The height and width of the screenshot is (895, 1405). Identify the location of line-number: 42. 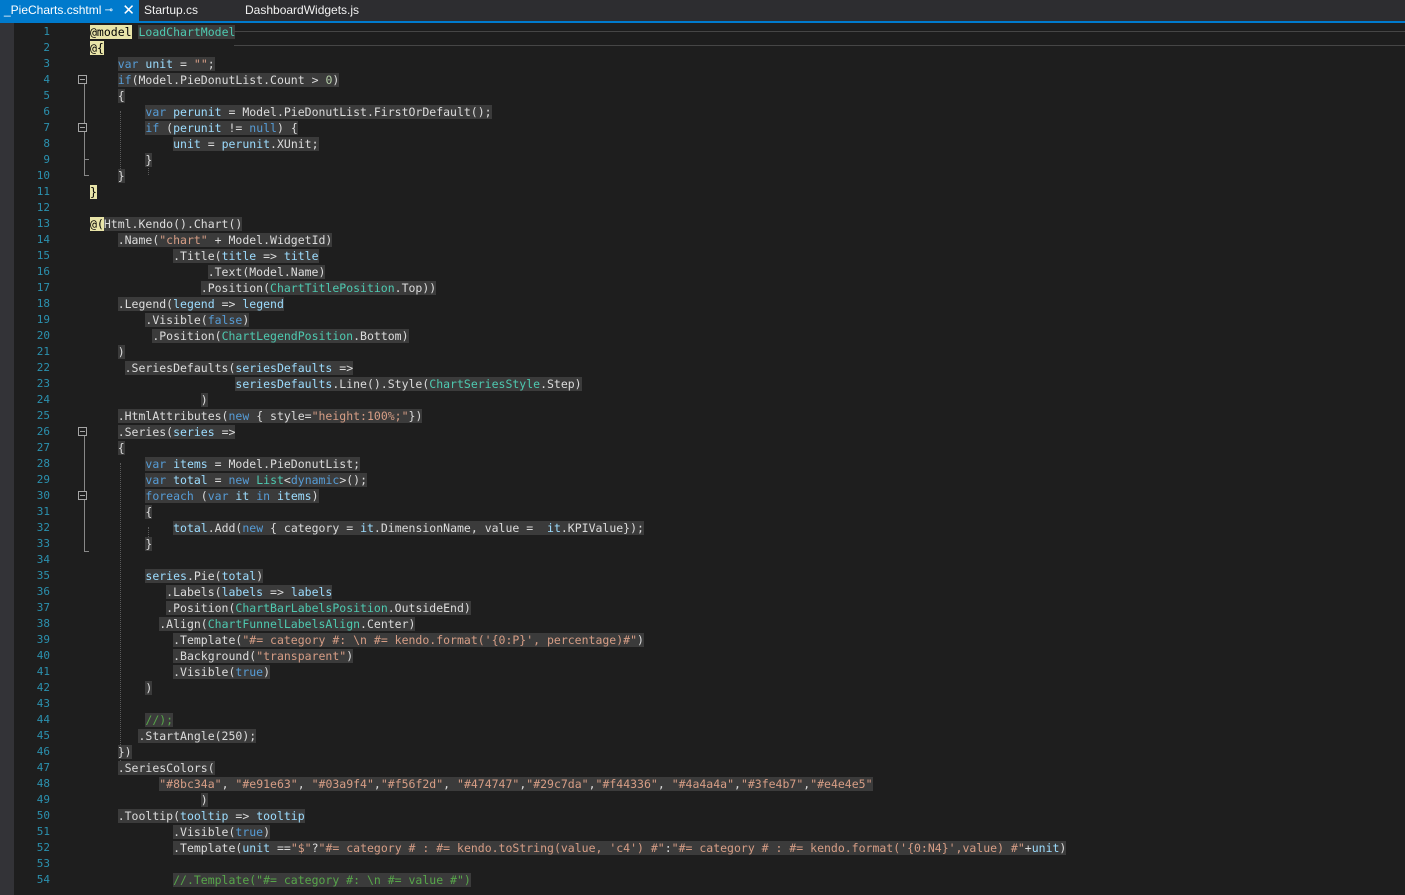
(43, 687).